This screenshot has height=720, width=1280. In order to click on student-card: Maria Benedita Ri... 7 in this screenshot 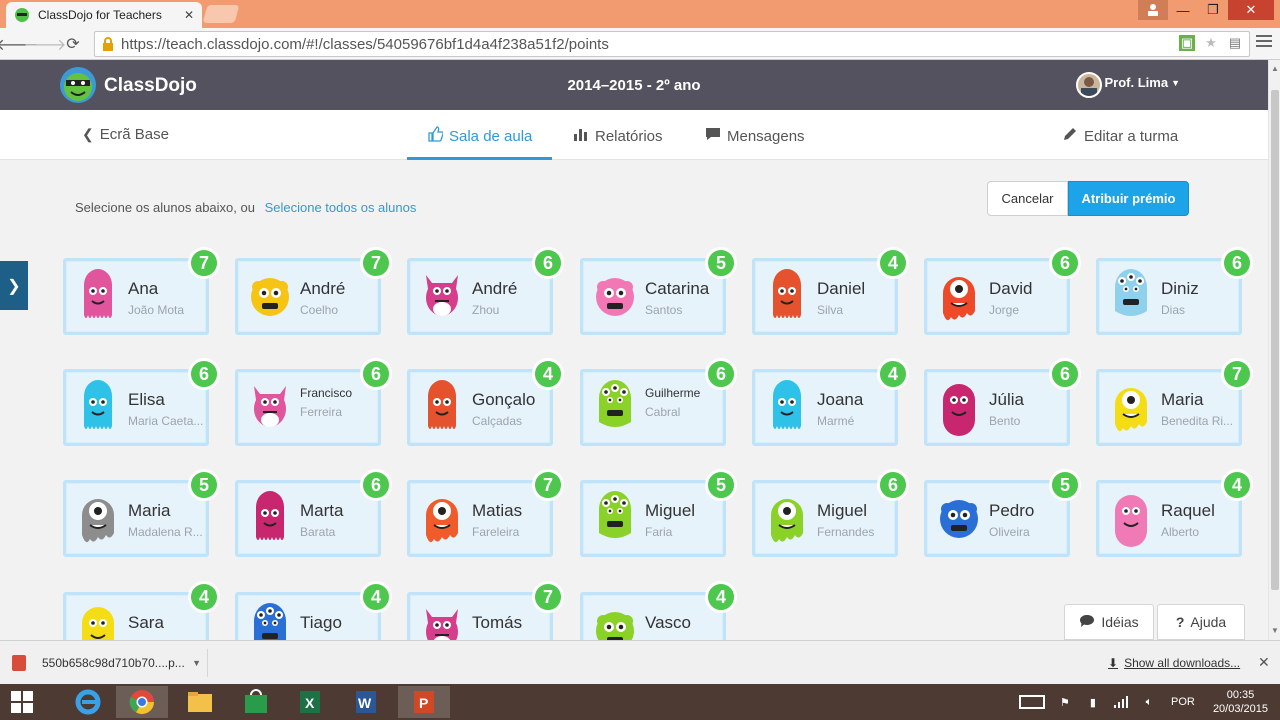, I will do `click(1174, 402)`.